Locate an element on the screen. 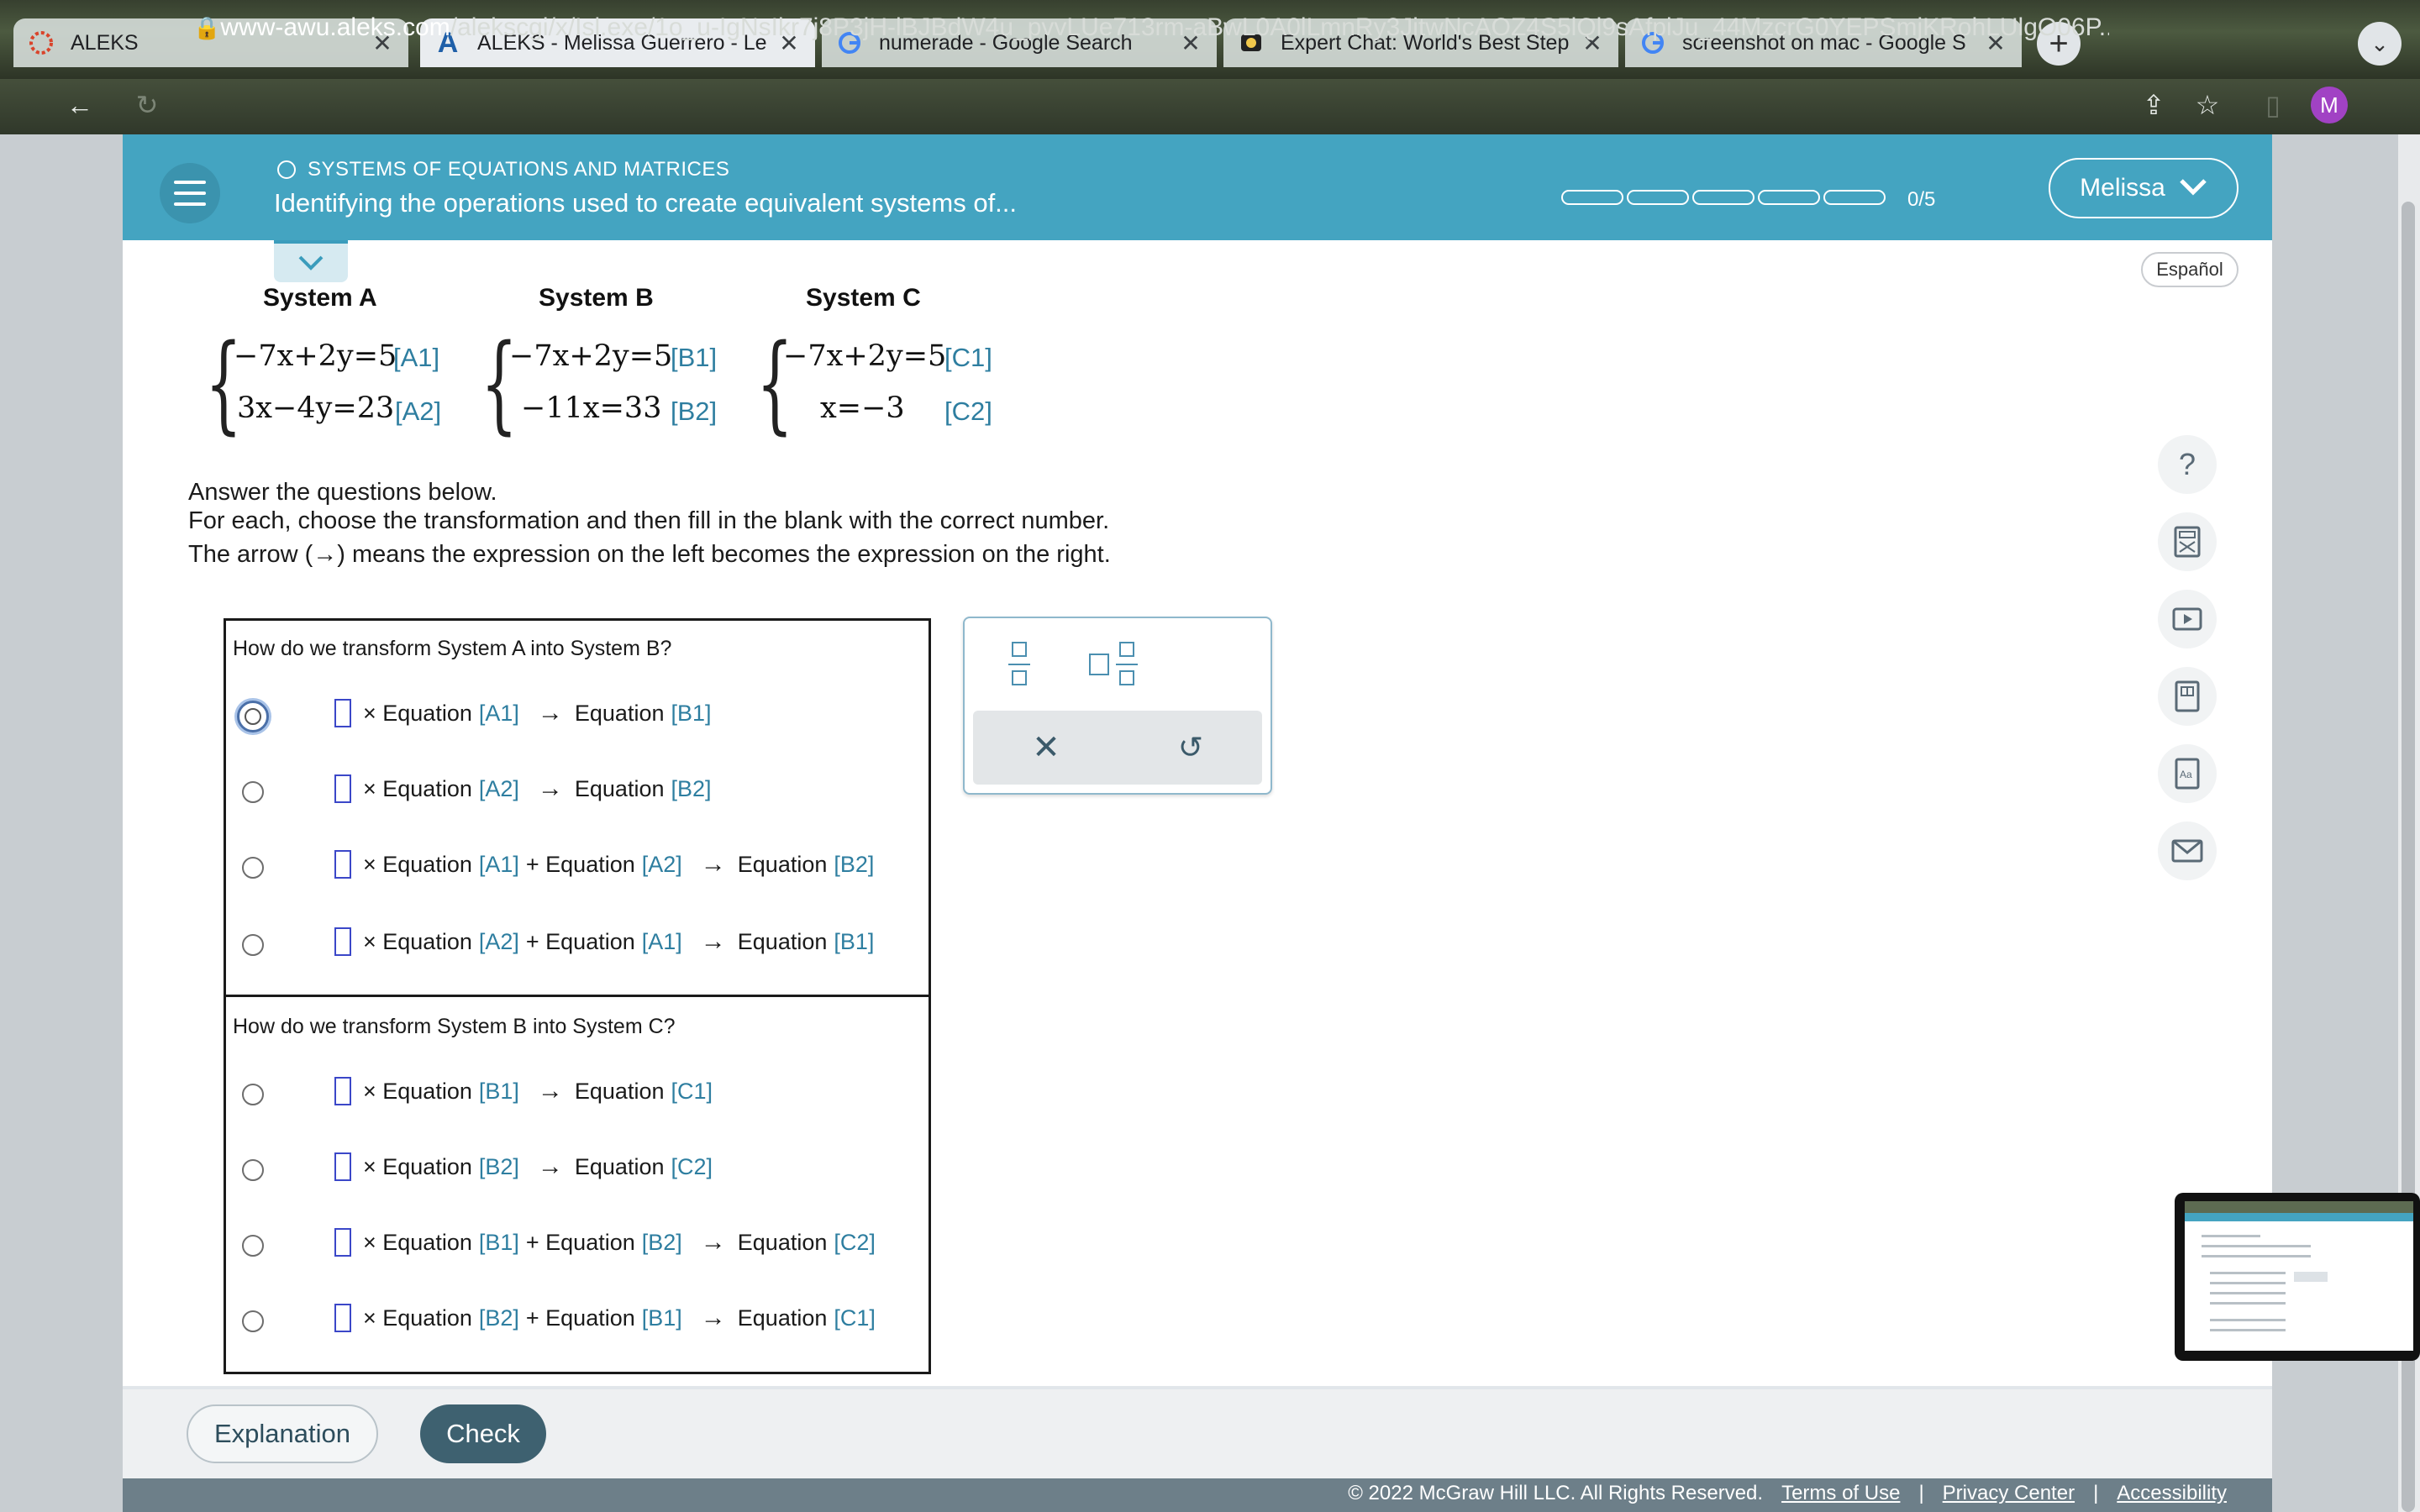 This screenshot has width=2420, height=1512. clear-x-icon: ✕ is located at coordinates (1046, 747).